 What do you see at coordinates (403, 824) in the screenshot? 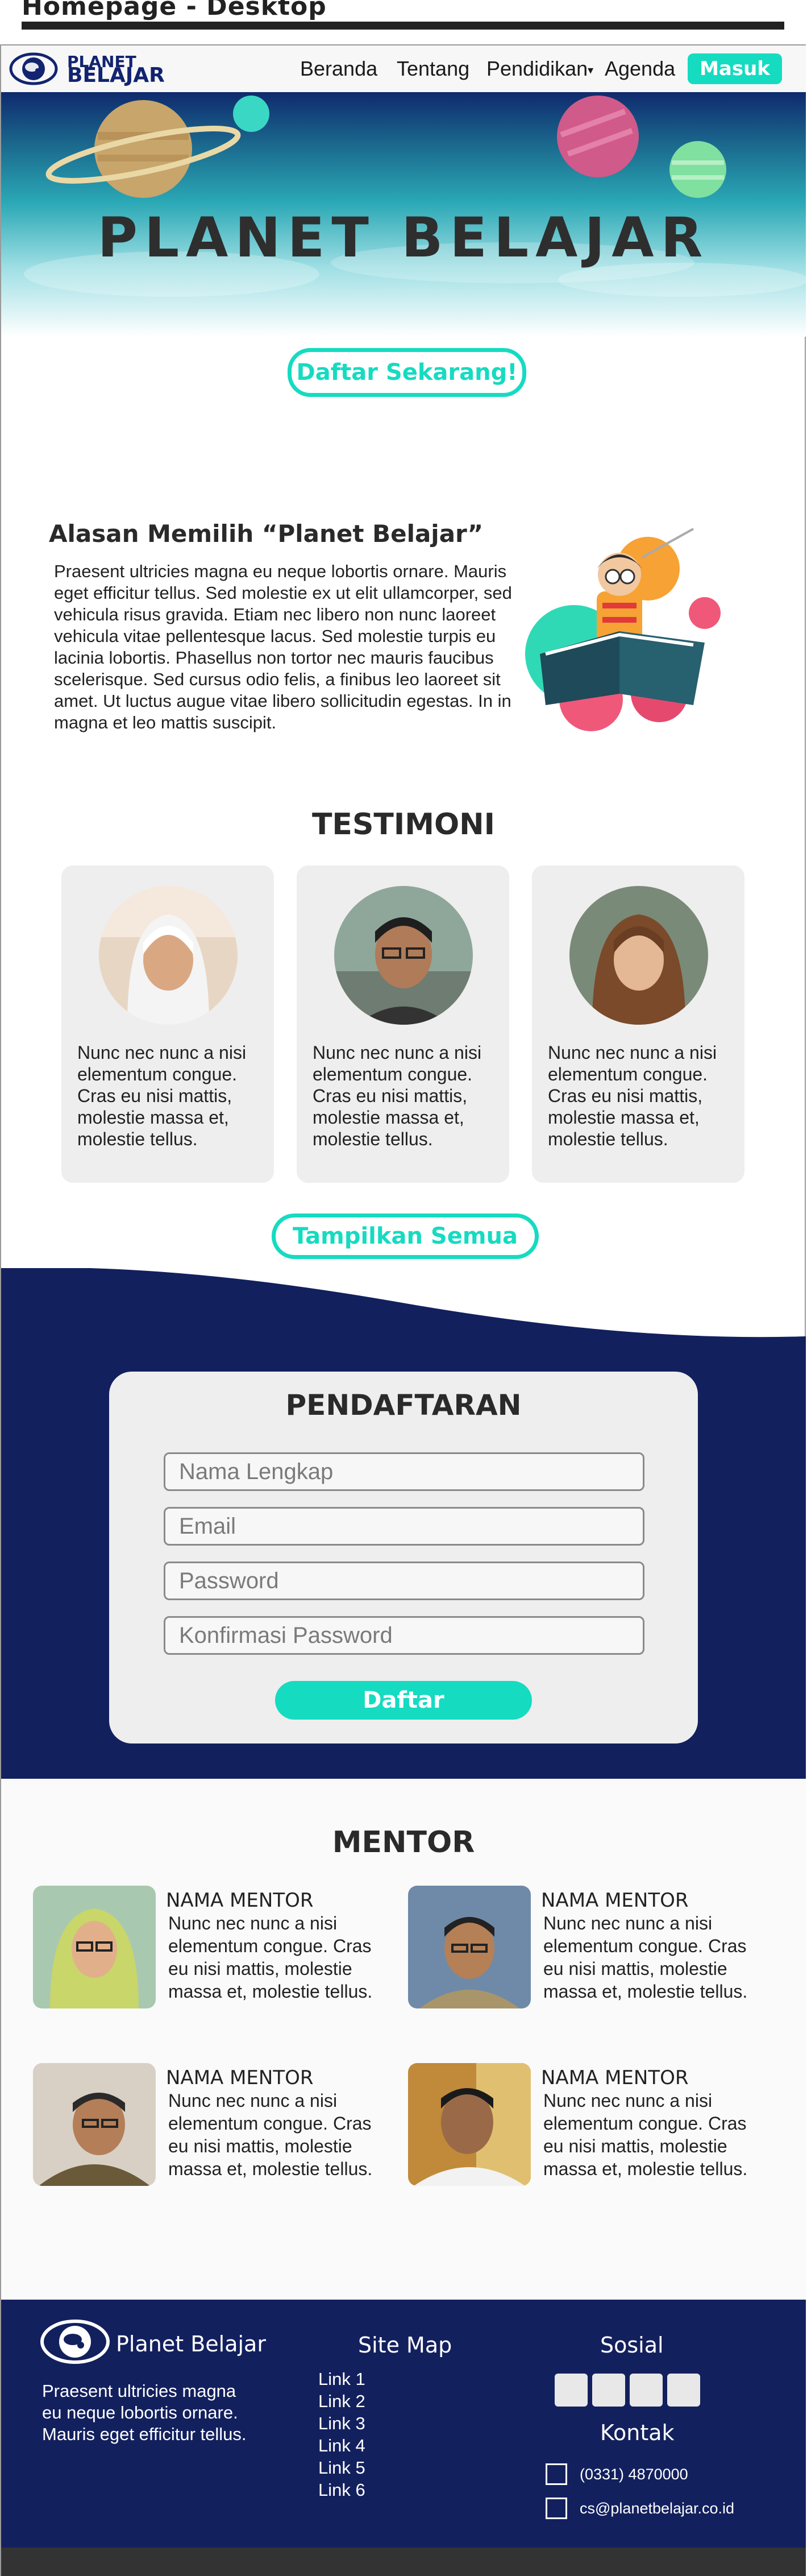
I see `testimonial-heading: TESTIMONI` at bounding box center [403, 824].